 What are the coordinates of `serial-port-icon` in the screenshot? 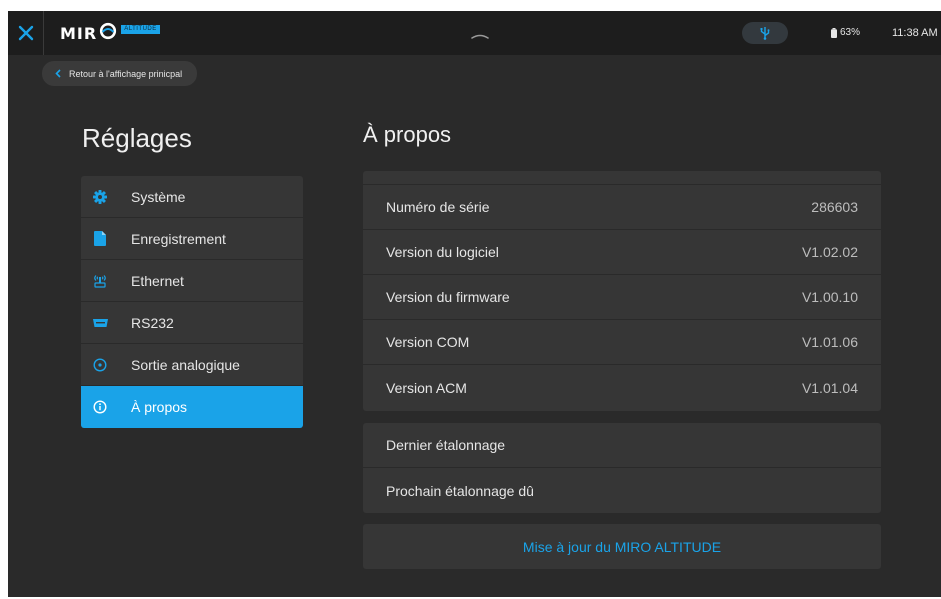 It's located at (100, 323).